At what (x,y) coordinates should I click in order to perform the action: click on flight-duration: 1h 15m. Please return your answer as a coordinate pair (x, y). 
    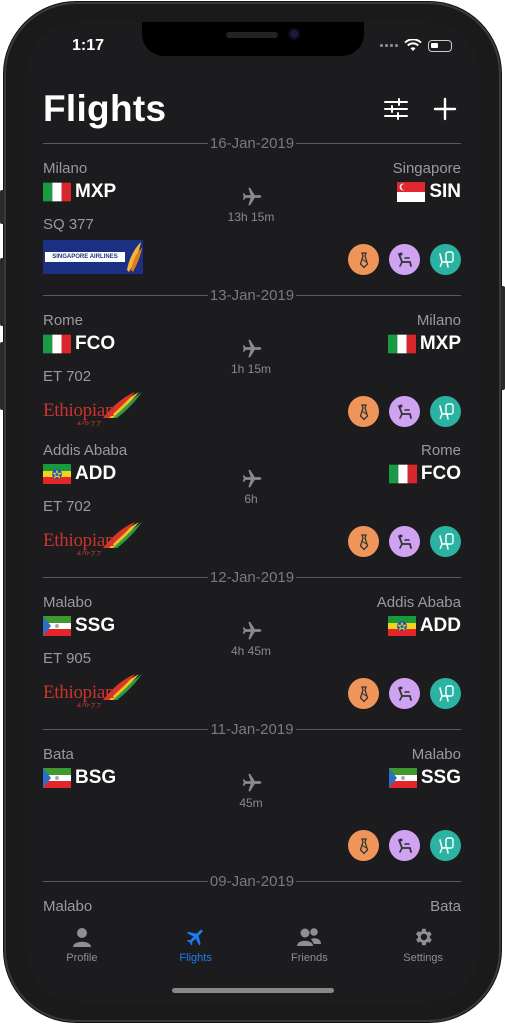
    Looking at the image, I should click on (251, 369).